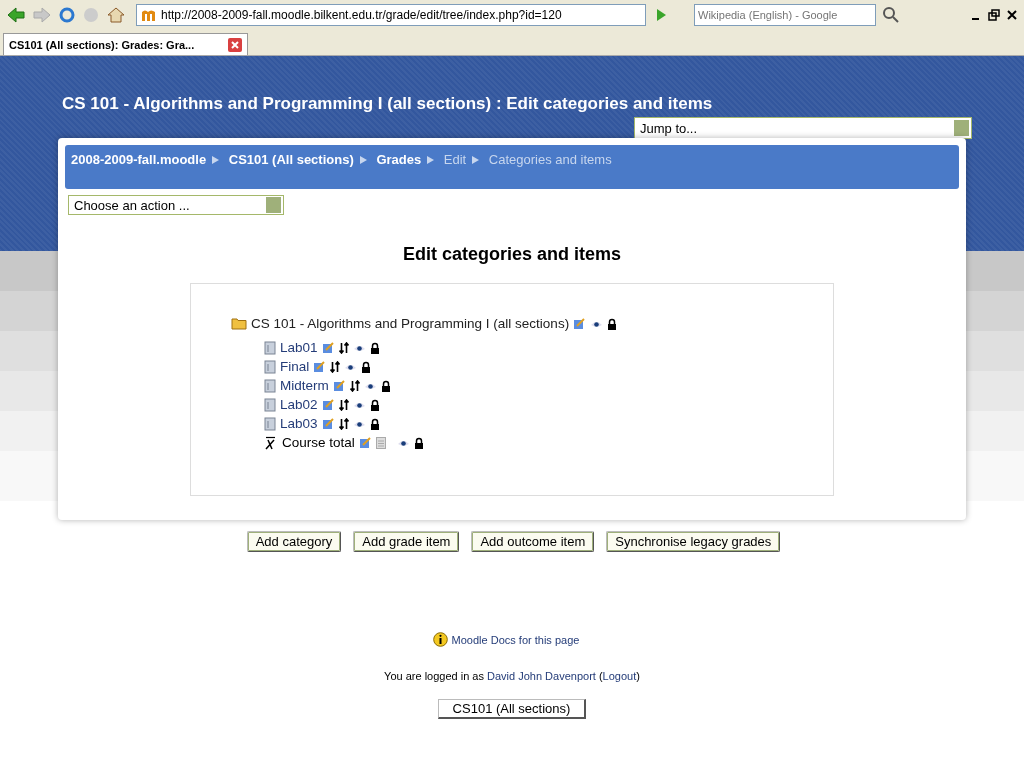 This screenshot has height=768, width=1024. Describe the element at coordinates (318, 442) in the screenshot. I see `grade-item-name: Course total` at that location.